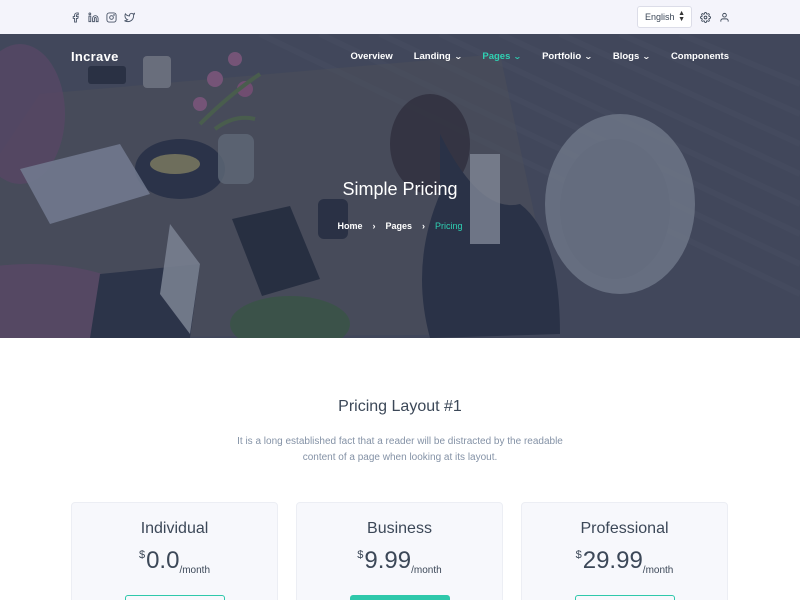  I want to click on plan-name: Business, so click(399, 528).